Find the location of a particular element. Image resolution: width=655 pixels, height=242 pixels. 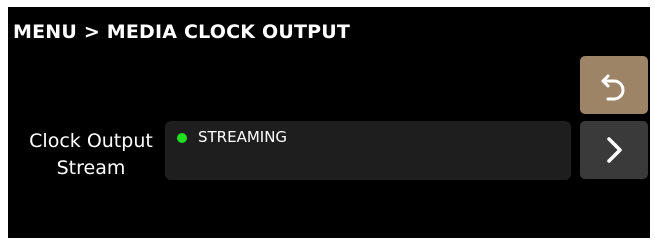

label-line-2: Stream is located at coordinates (91, 168).